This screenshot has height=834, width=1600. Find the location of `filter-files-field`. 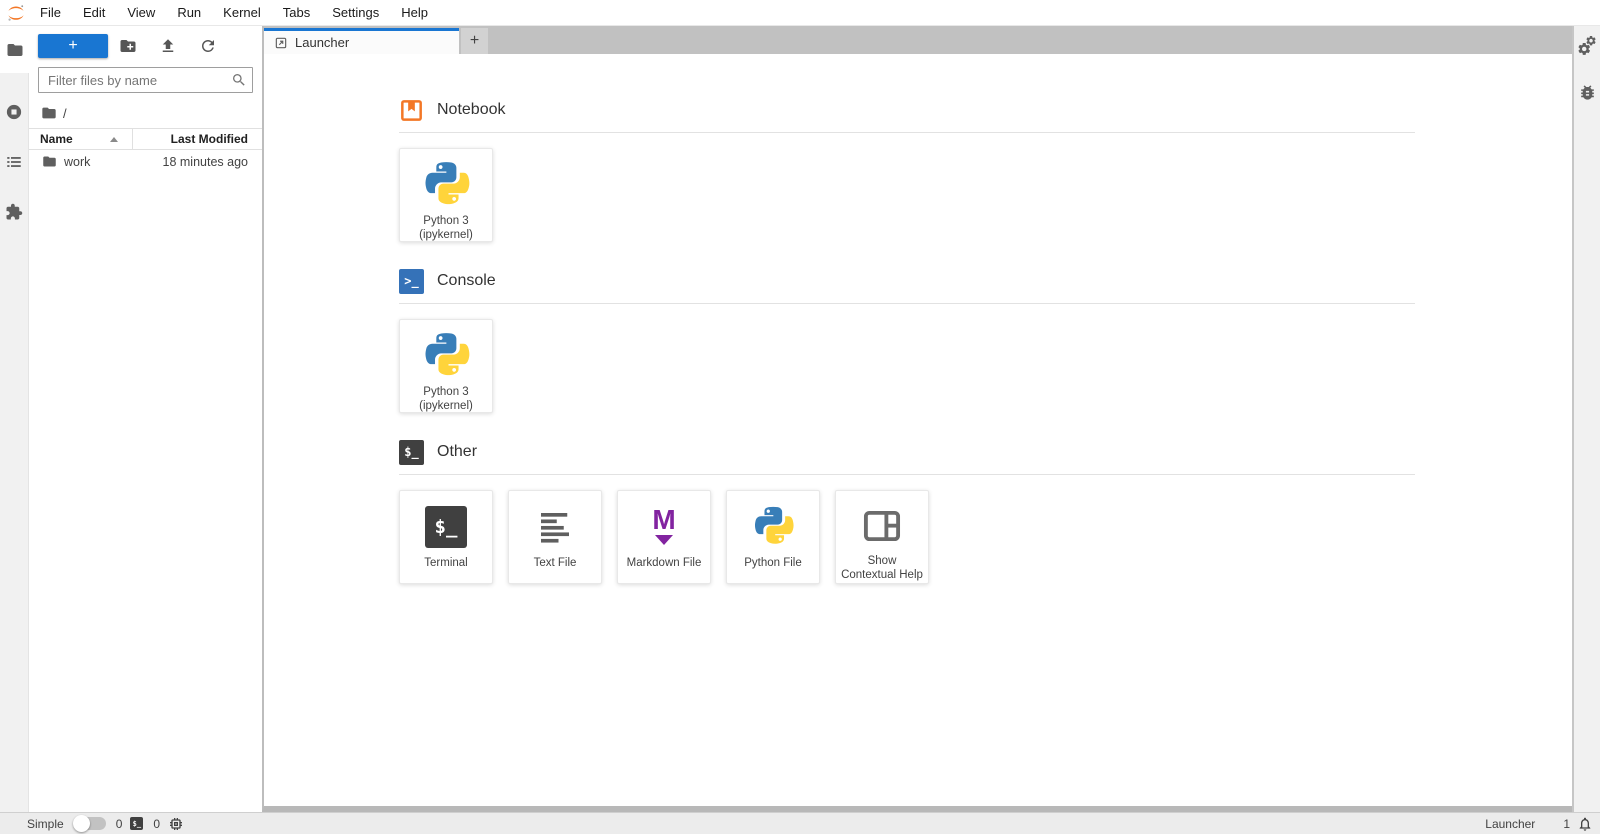

filter-files-field is located at coordinates (145, 80).